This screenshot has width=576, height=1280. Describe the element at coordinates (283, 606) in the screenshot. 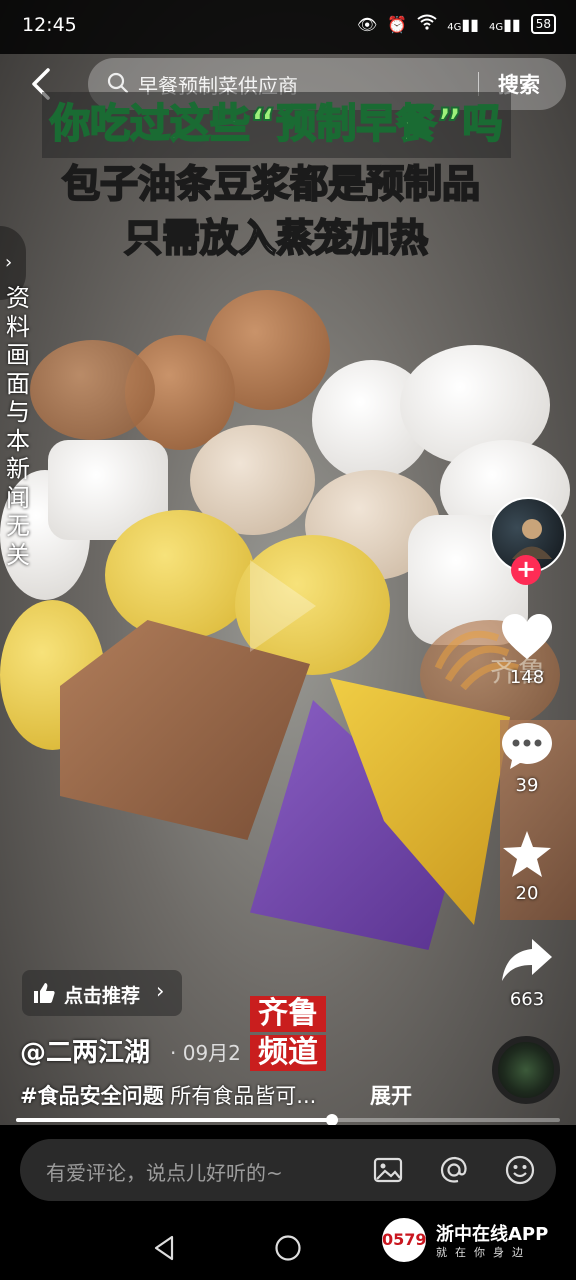

I see `play-icon` at that location.